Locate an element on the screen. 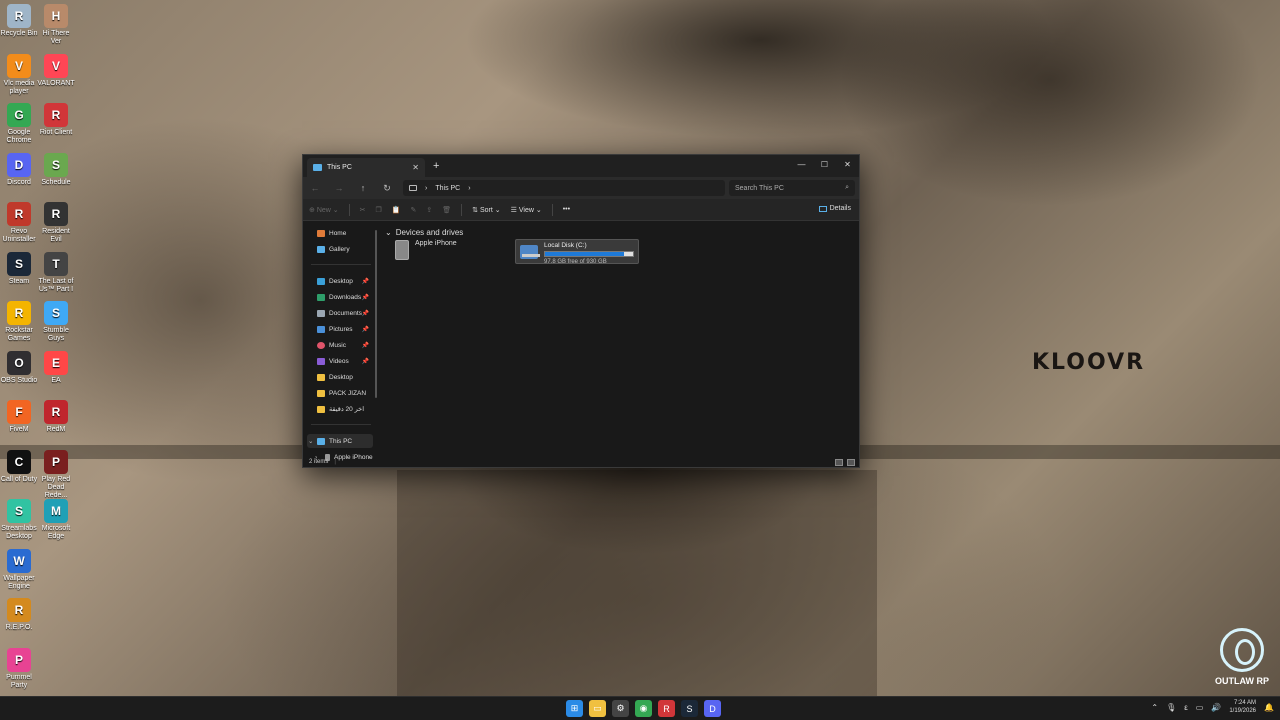 The height and width of the screenshot is (720, 1280). forward-arrow-icon: → is located at coordinates (339, 188).